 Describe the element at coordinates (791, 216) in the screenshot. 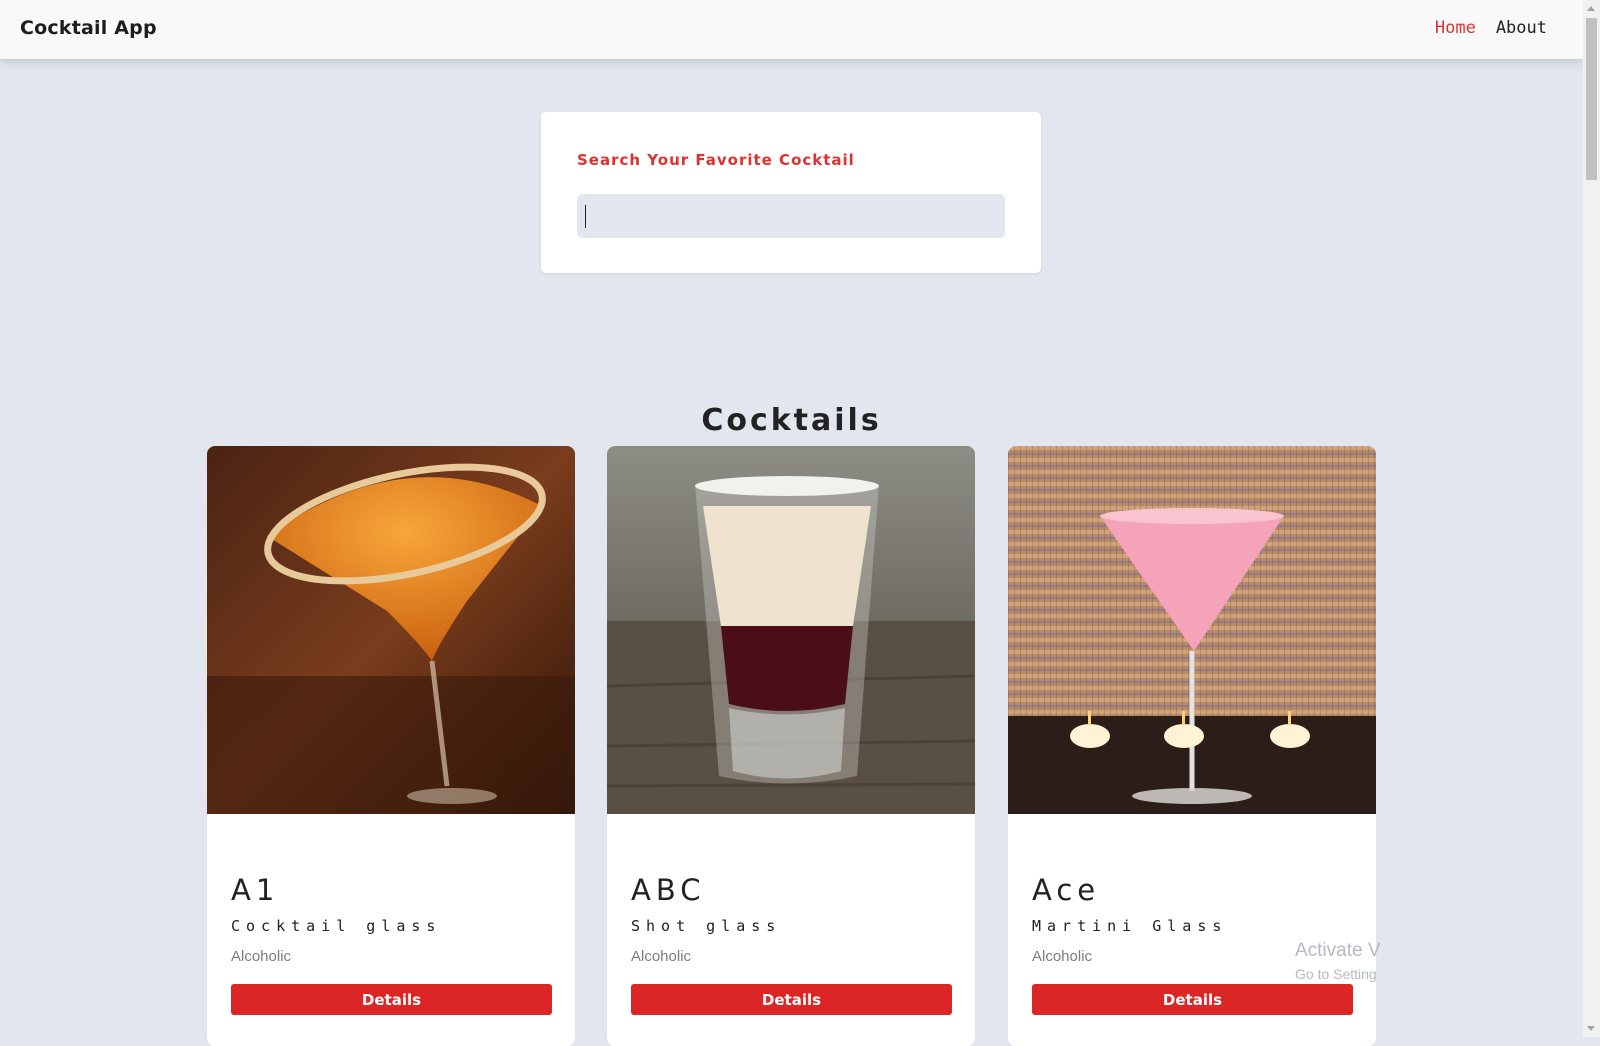

I see `search-input` at that location.